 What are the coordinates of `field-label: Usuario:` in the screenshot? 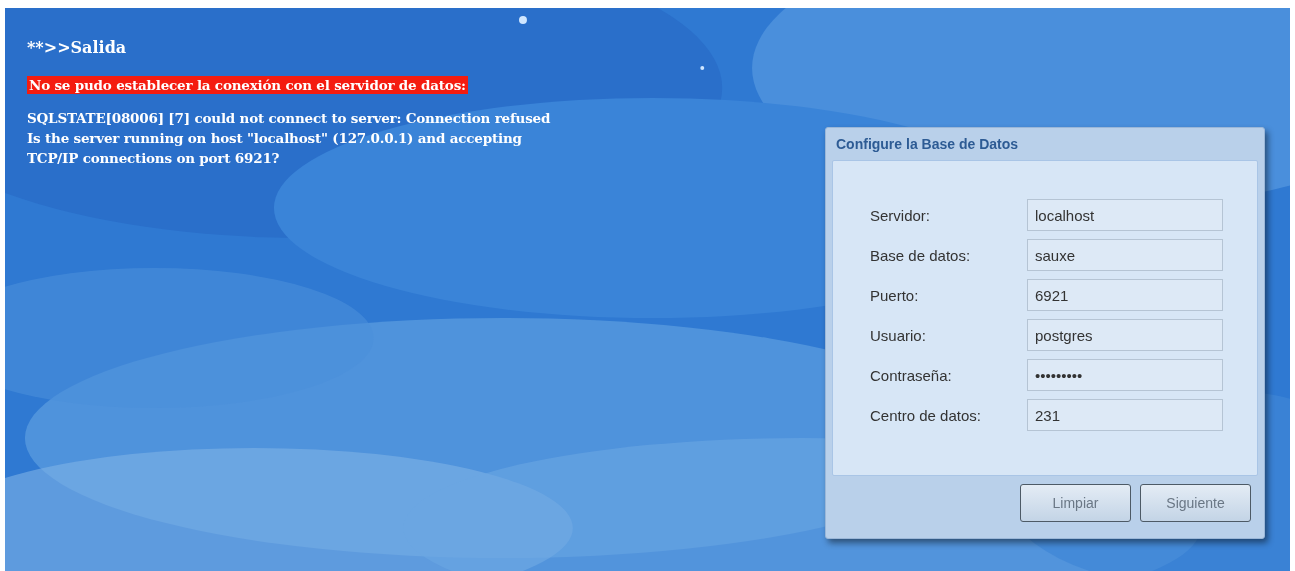 It's located at (898, 335).